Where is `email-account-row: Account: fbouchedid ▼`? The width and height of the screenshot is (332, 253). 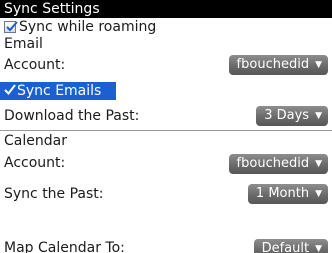 email-account-row: Account: fbouchedid ▼ is located at coordinates (166, 65).